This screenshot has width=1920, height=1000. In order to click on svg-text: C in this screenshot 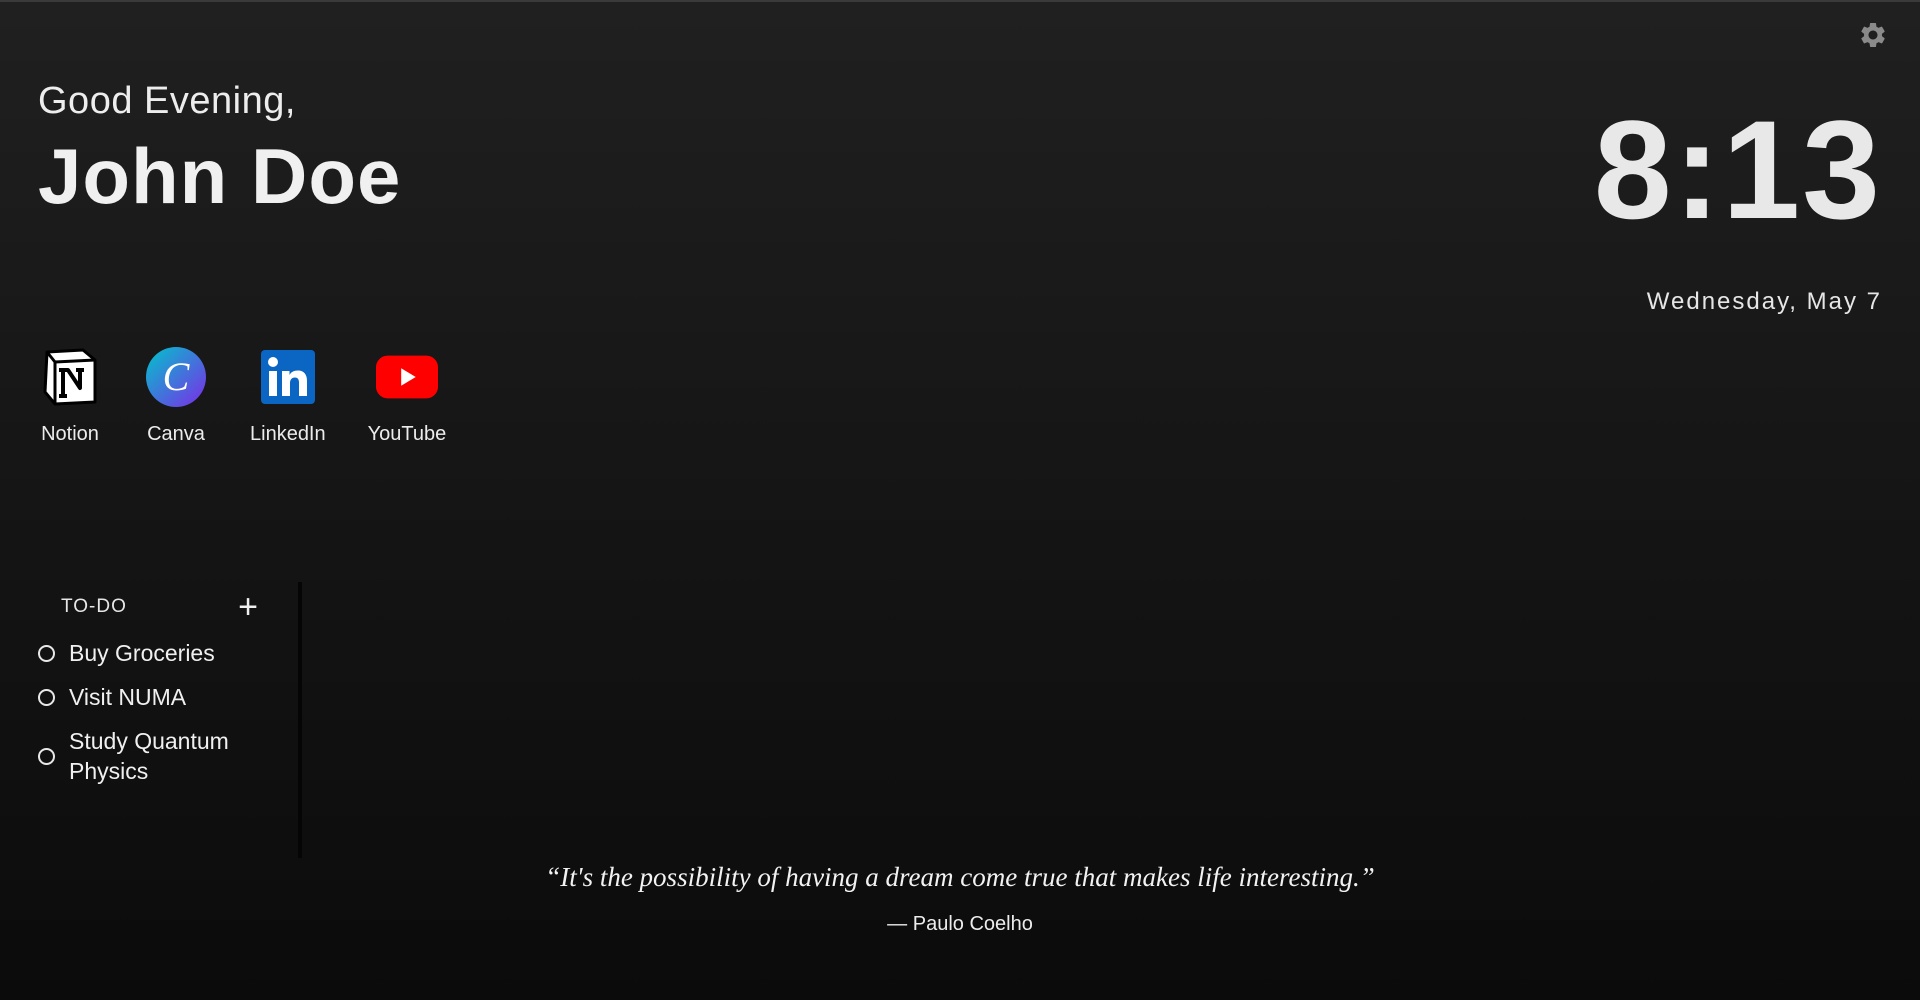, I will do `click(177, 376)`.